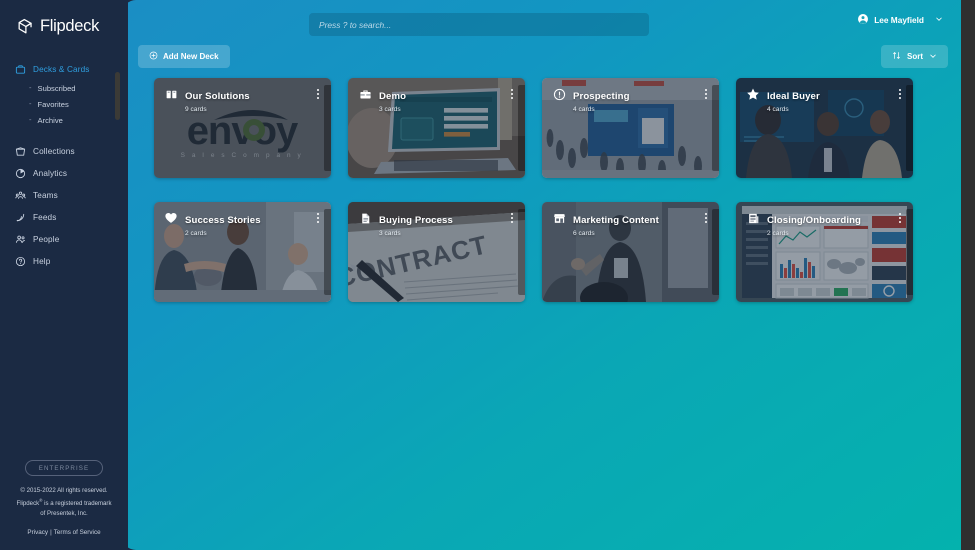  I want to click on sidebar-scrollbar-thumb, so click(117, 96).